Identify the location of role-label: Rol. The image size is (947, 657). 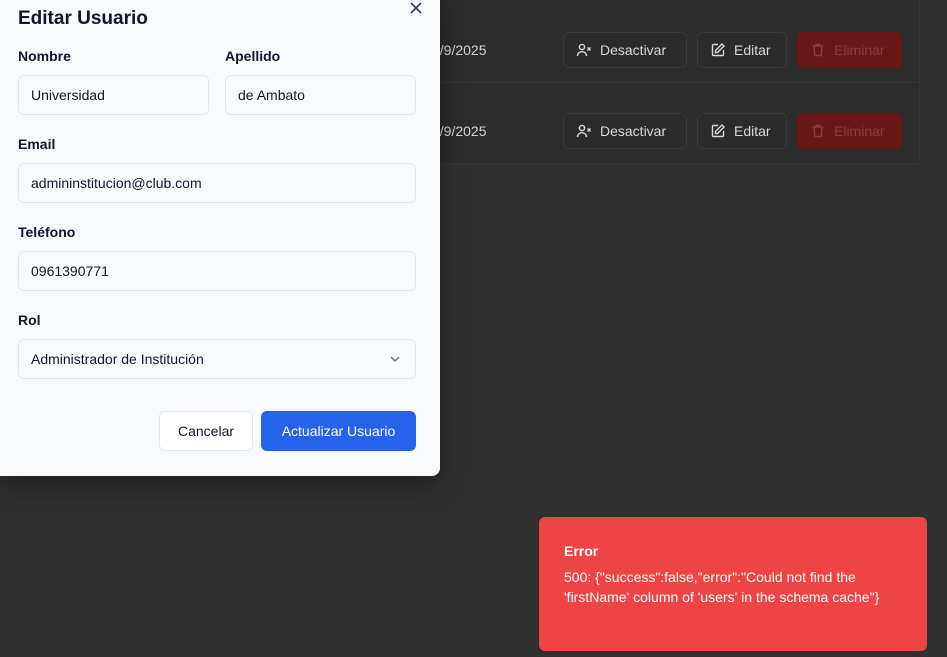
(29, 320).